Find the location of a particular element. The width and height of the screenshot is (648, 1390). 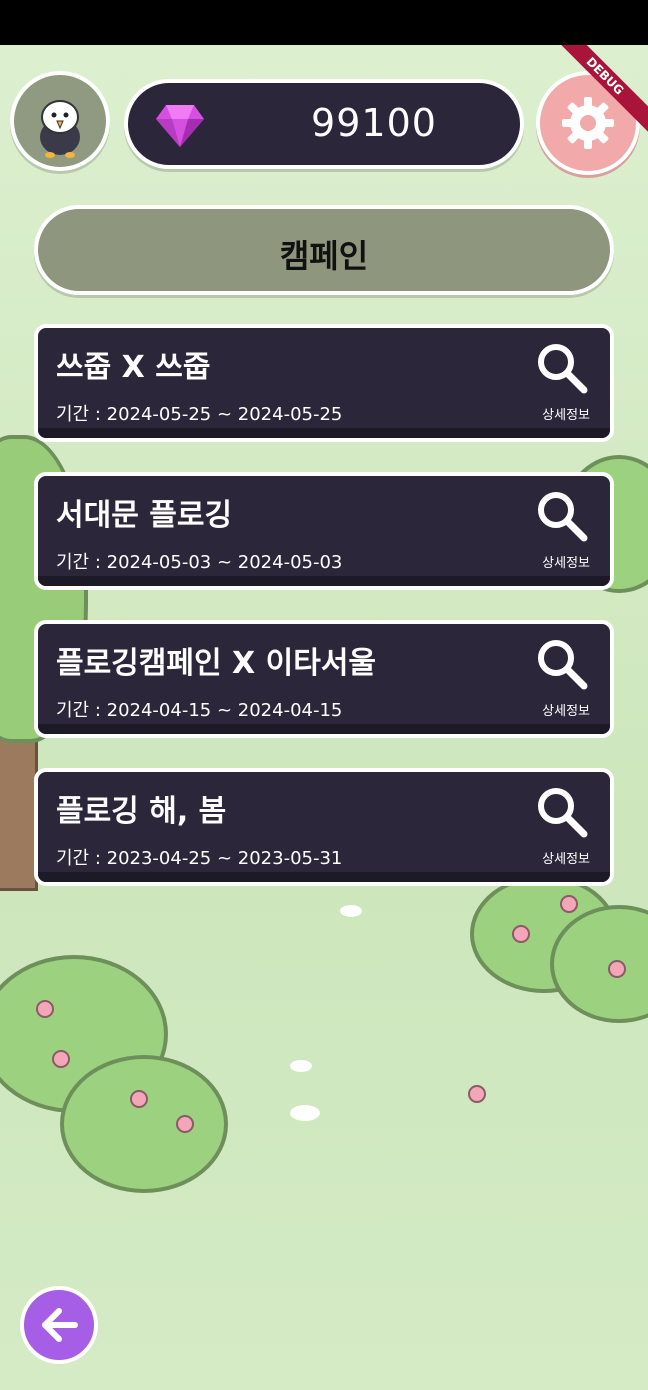

gem-balance: 99100 is located at coordinates (324, 124).